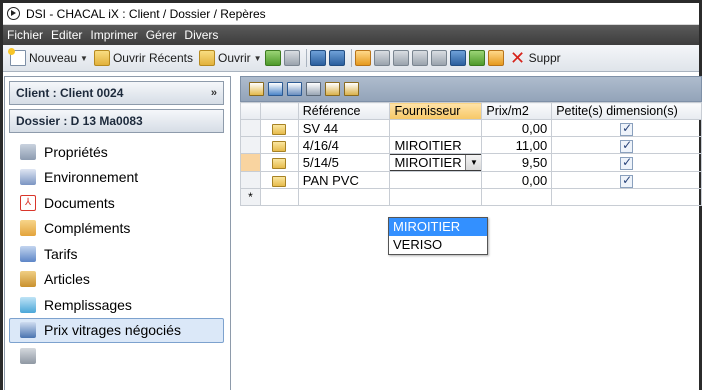  Describe the element at coordinates (317, 58) in the screenshot. I see `save-icon` at that location.